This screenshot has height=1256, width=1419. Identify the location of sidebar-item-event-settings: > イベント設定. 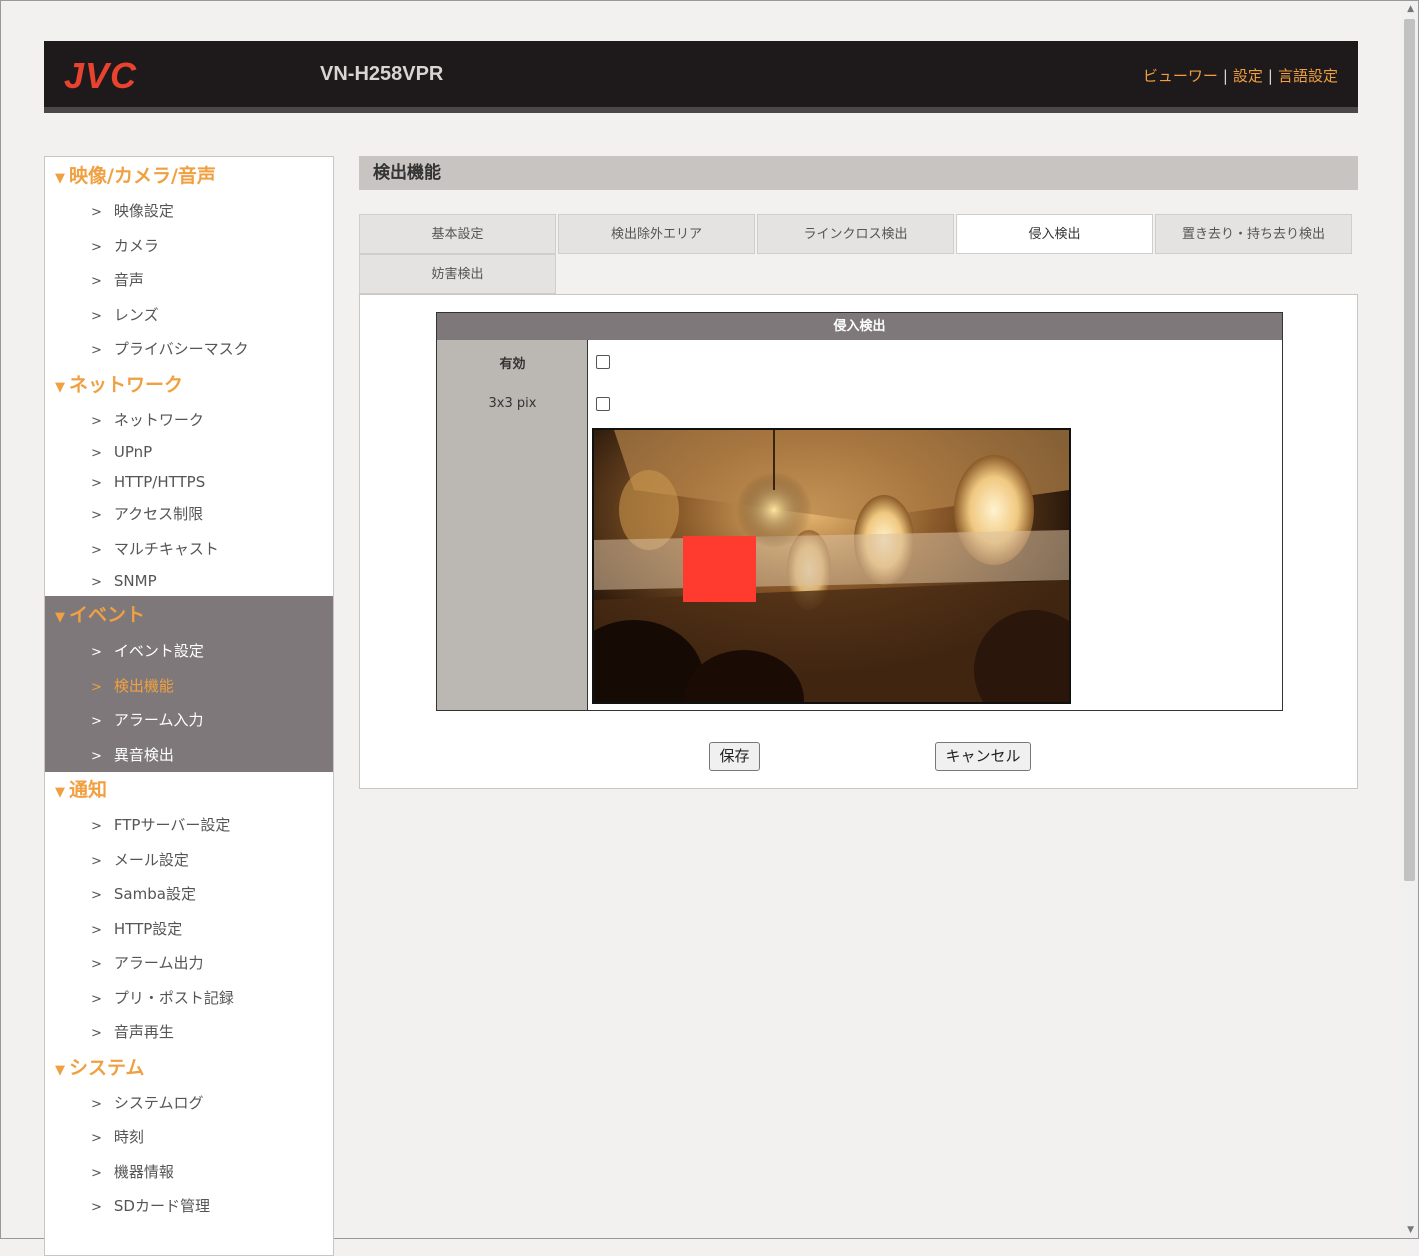
(189, 651).